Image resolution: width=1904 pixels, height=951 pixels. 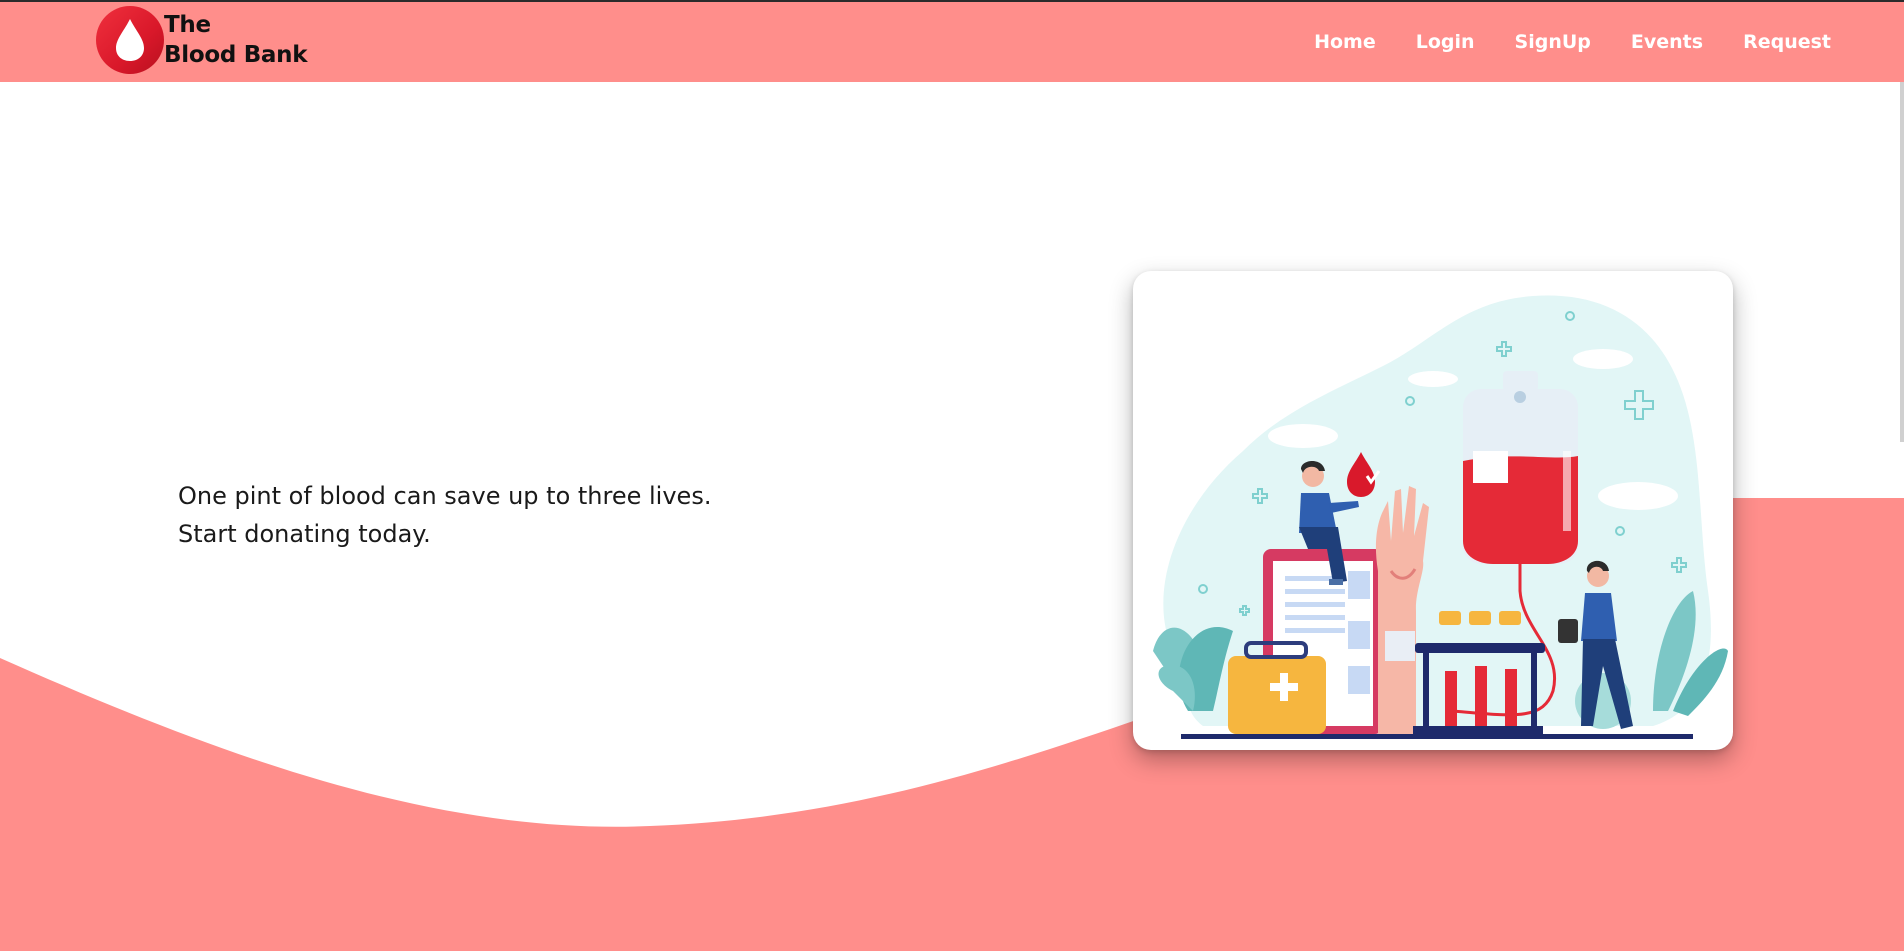 I want to click on page-scrollbar, so click(x=1902, y=262).